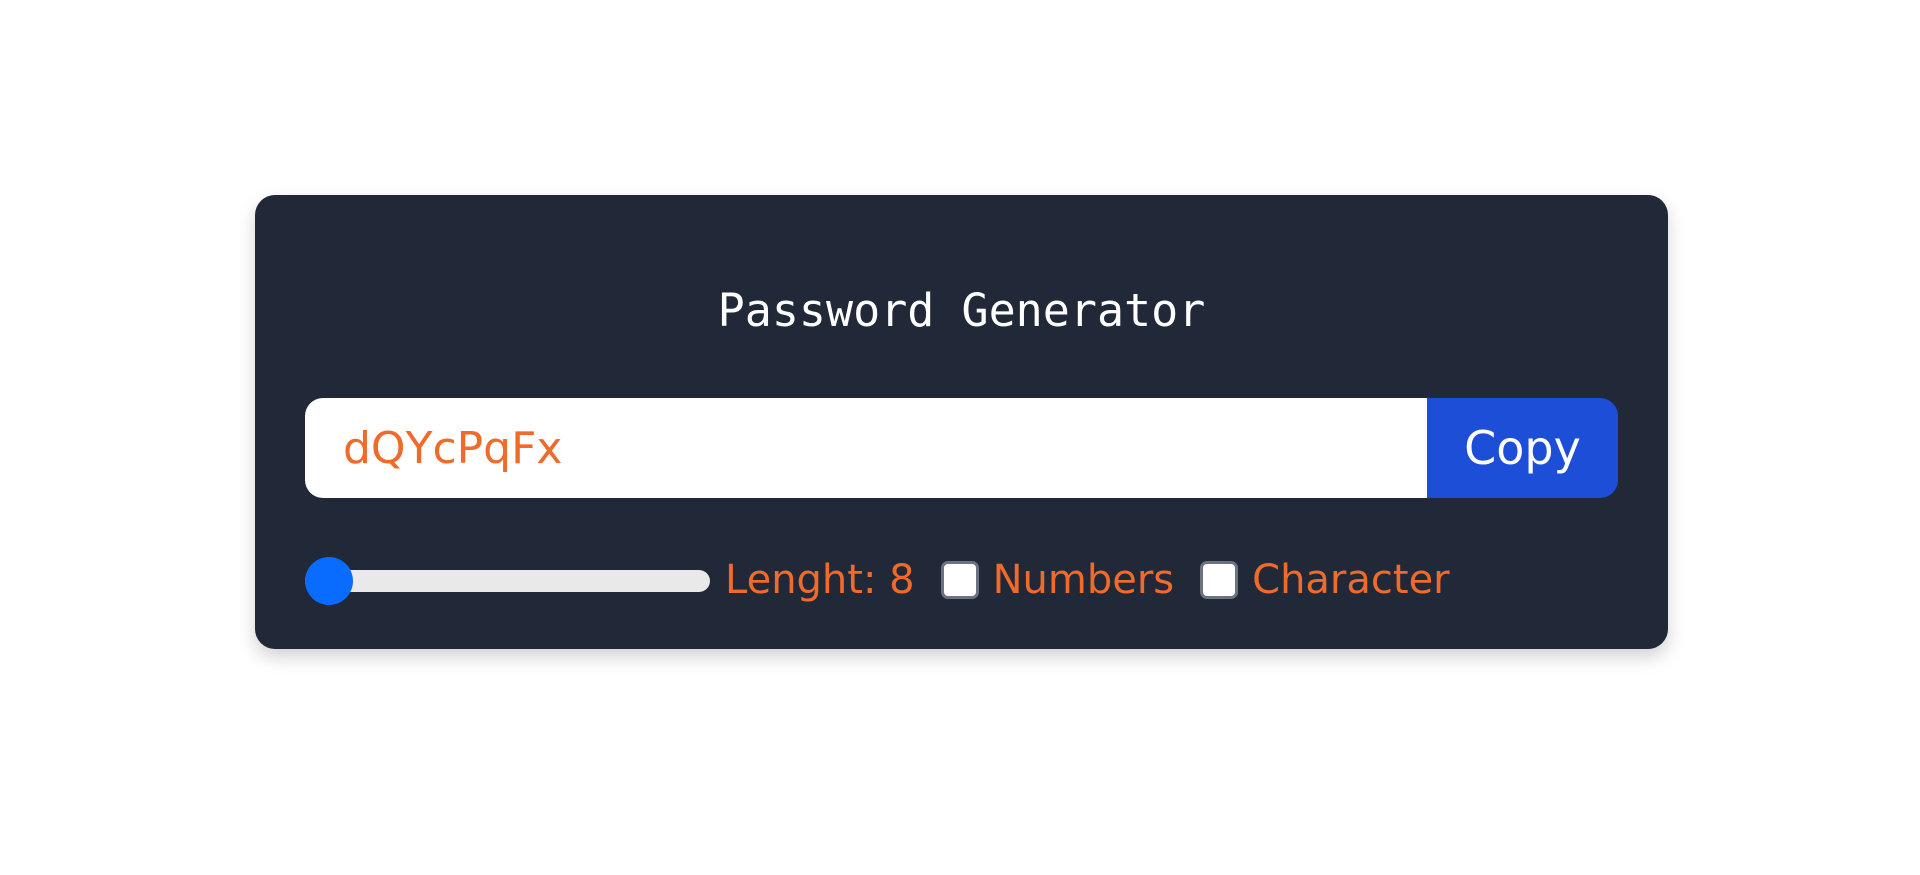 This screenshot has height=875, width=1920. Describe the element at coordinates (959, 580) in the screenshot. I see `numbers-checkbox` at that location.